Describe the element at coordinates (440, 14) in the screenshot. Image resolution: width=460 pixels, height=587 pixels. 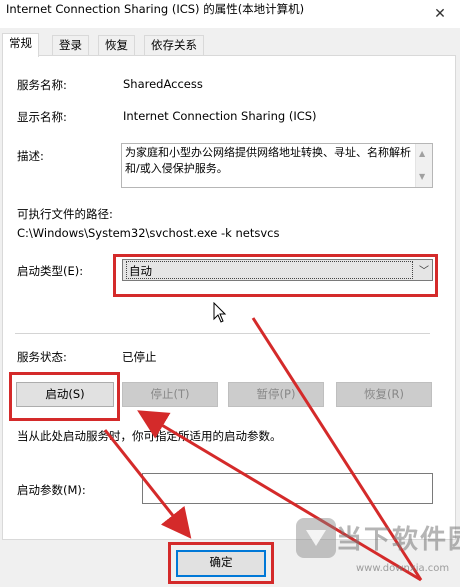
I see `close-icon: ✕` at that location.